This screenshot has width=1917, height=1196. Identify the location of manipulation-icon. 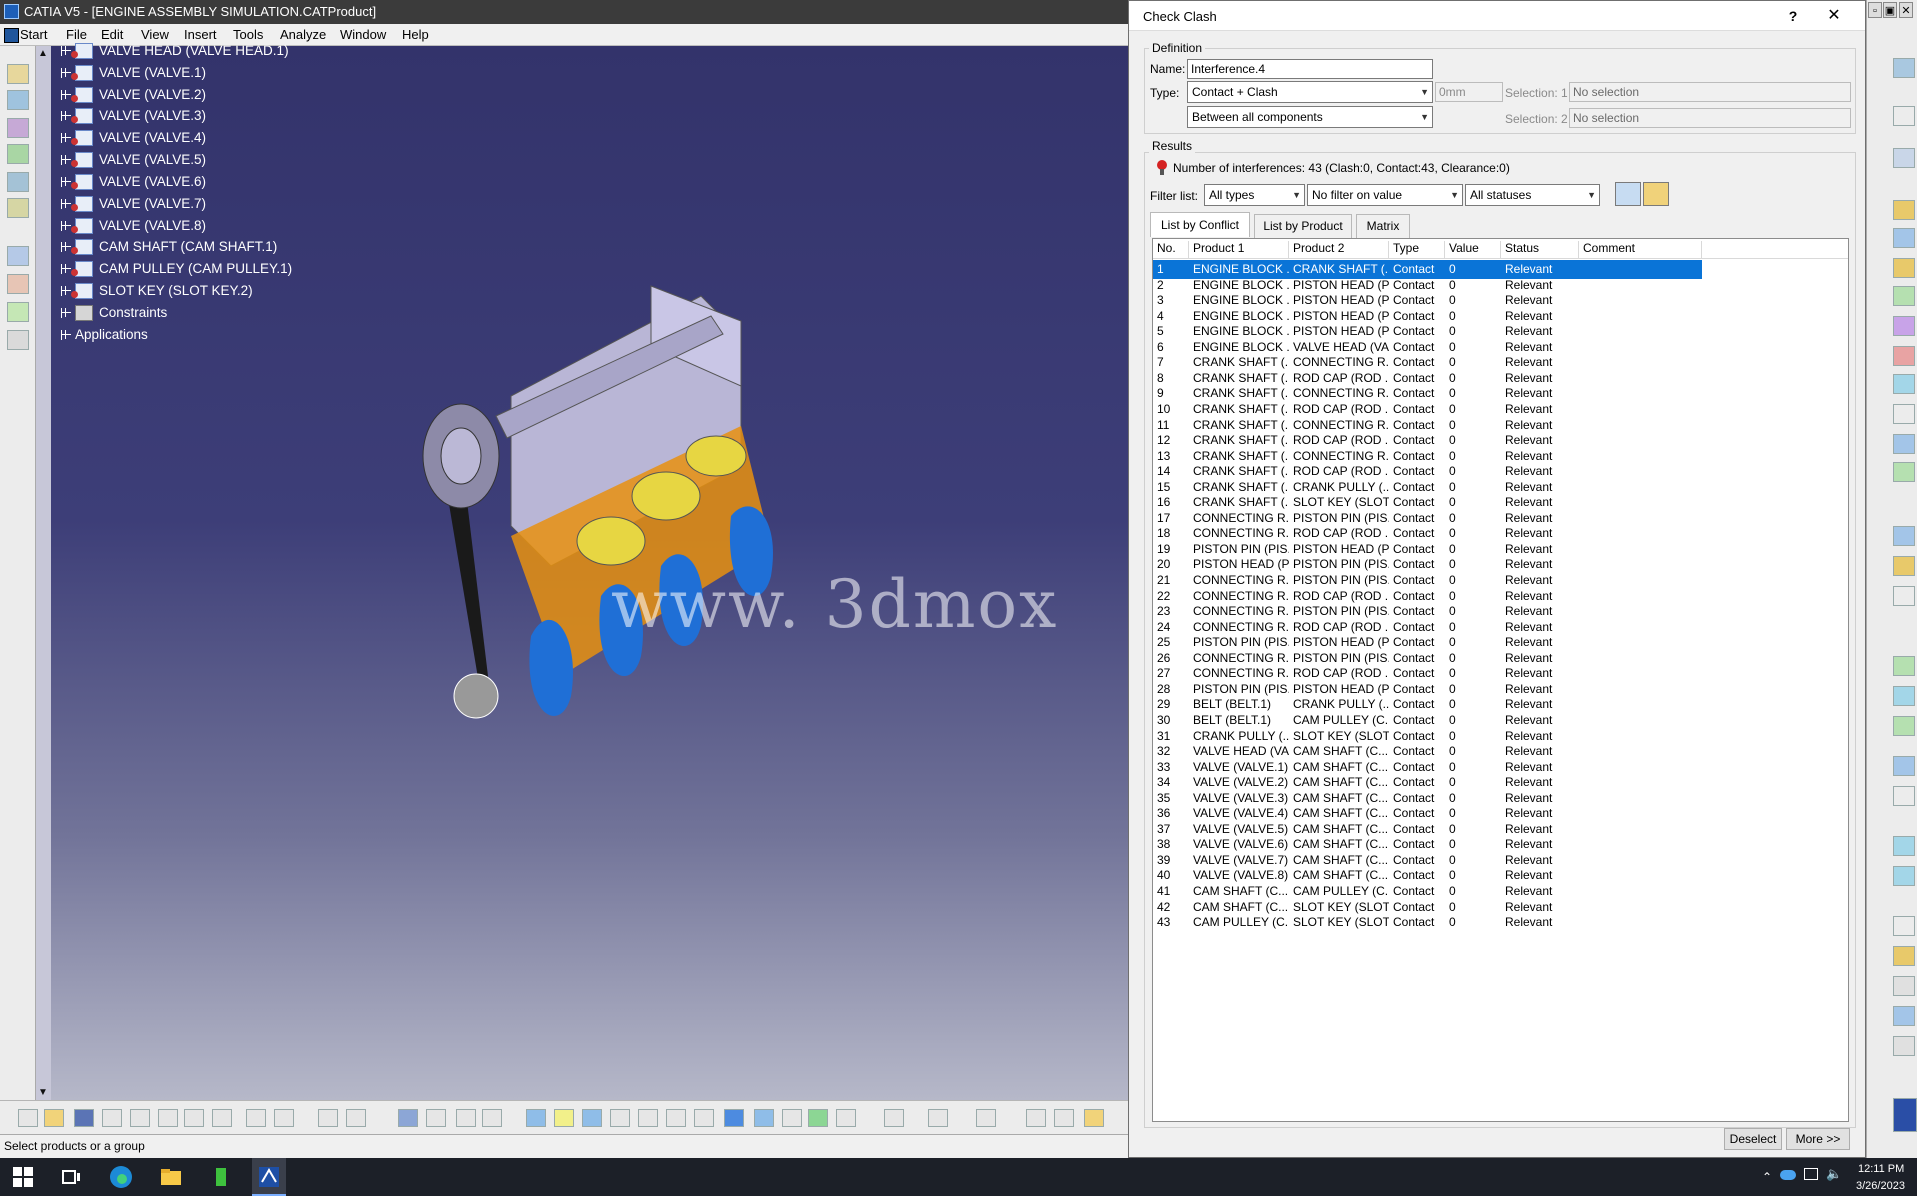
(1904, 158).